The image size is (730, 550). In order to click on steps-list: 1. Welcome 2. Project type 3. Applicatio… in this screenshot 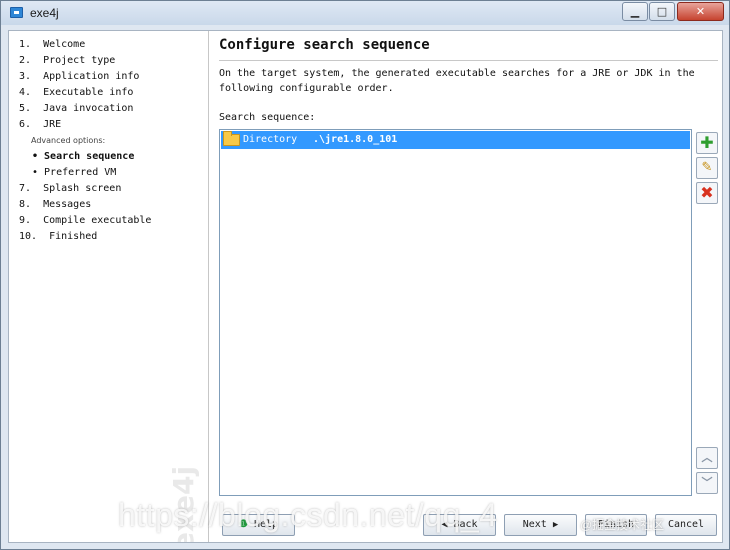, I will do `click(85, 141)`.